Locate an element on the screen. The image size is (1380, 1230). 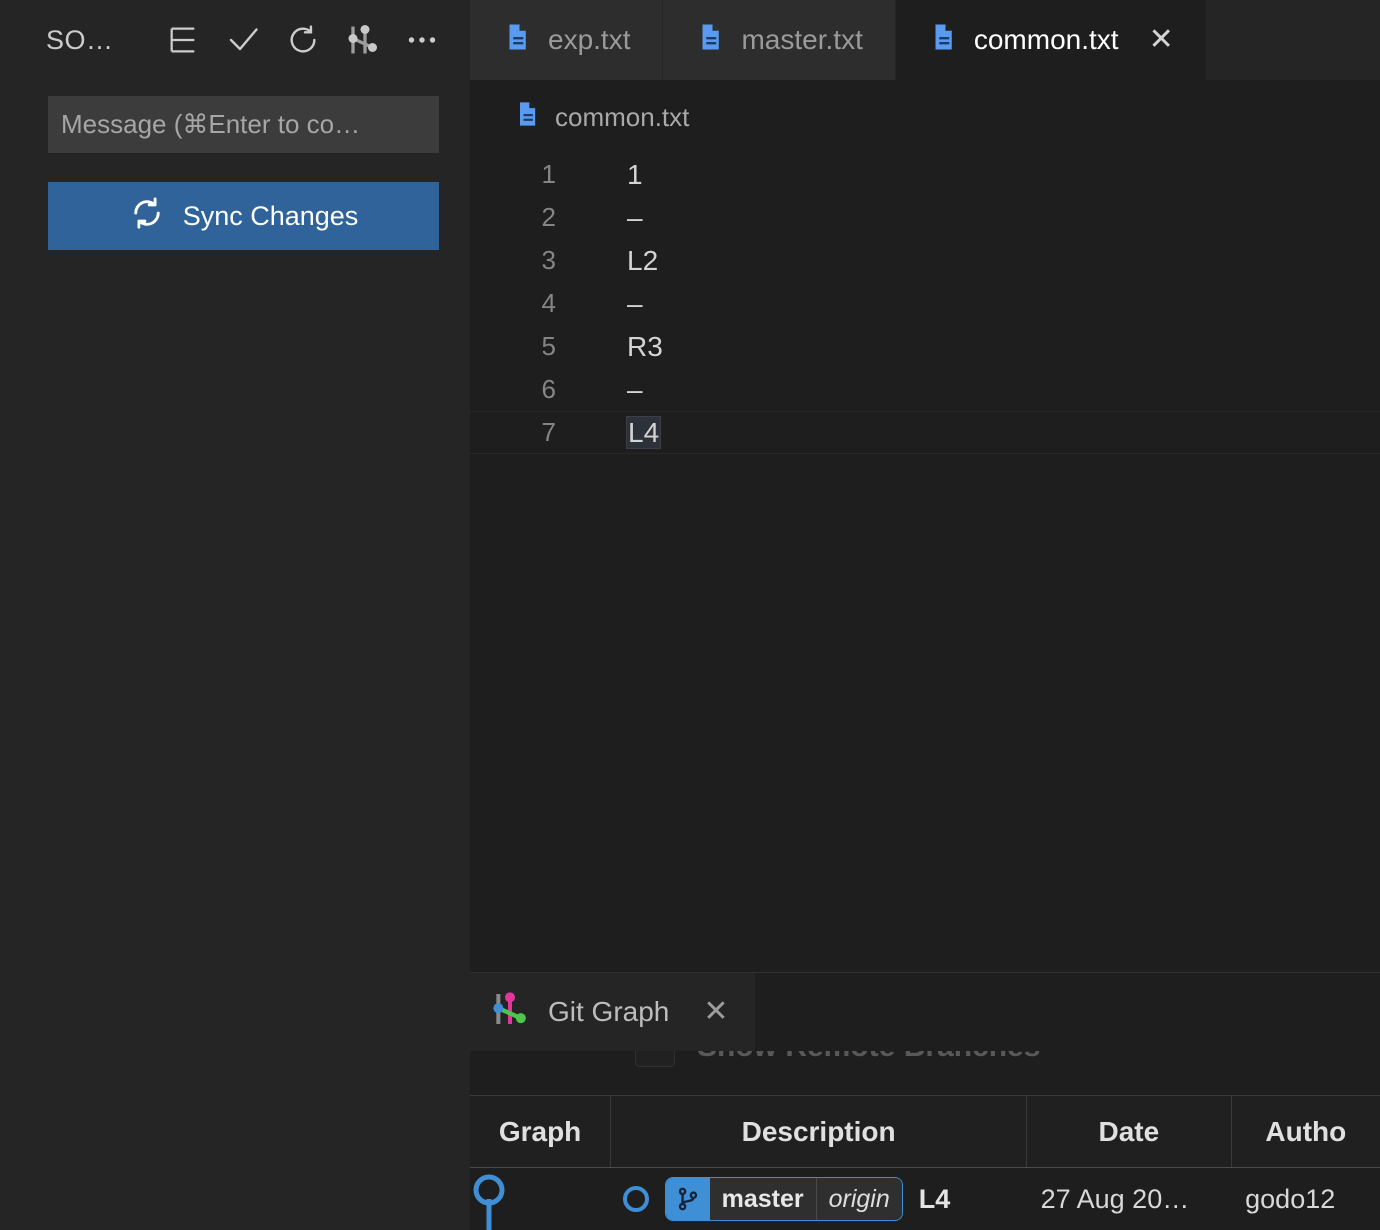
commit-author: godo12 is located at coordinates (1290, 1198).